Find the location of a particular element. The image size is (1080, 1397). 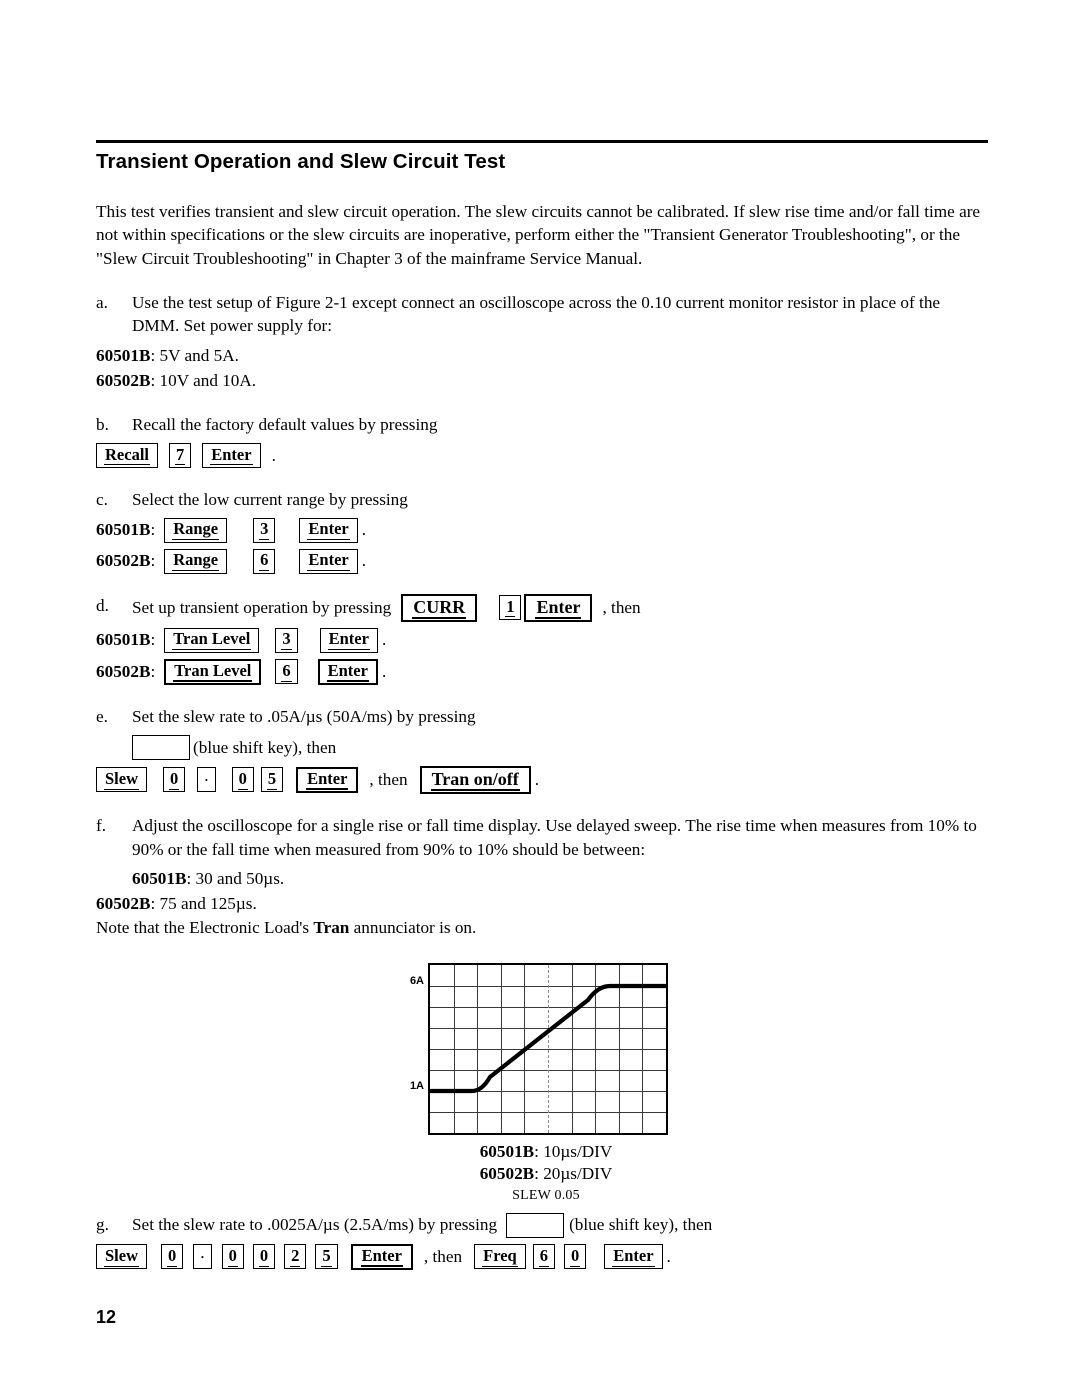

step-a-spec-60501b-value: : 5V and 5A. is located at coordinates (194, 356).